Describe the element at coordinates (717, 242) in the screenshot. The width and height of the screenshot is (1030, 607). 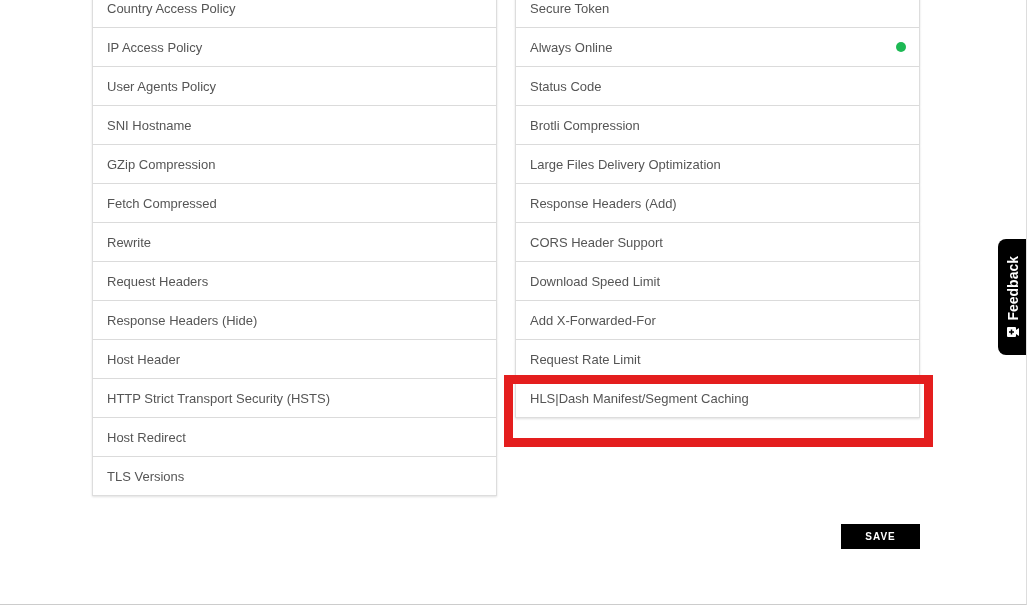
I see `list-item: CORS Header Support` at that location.